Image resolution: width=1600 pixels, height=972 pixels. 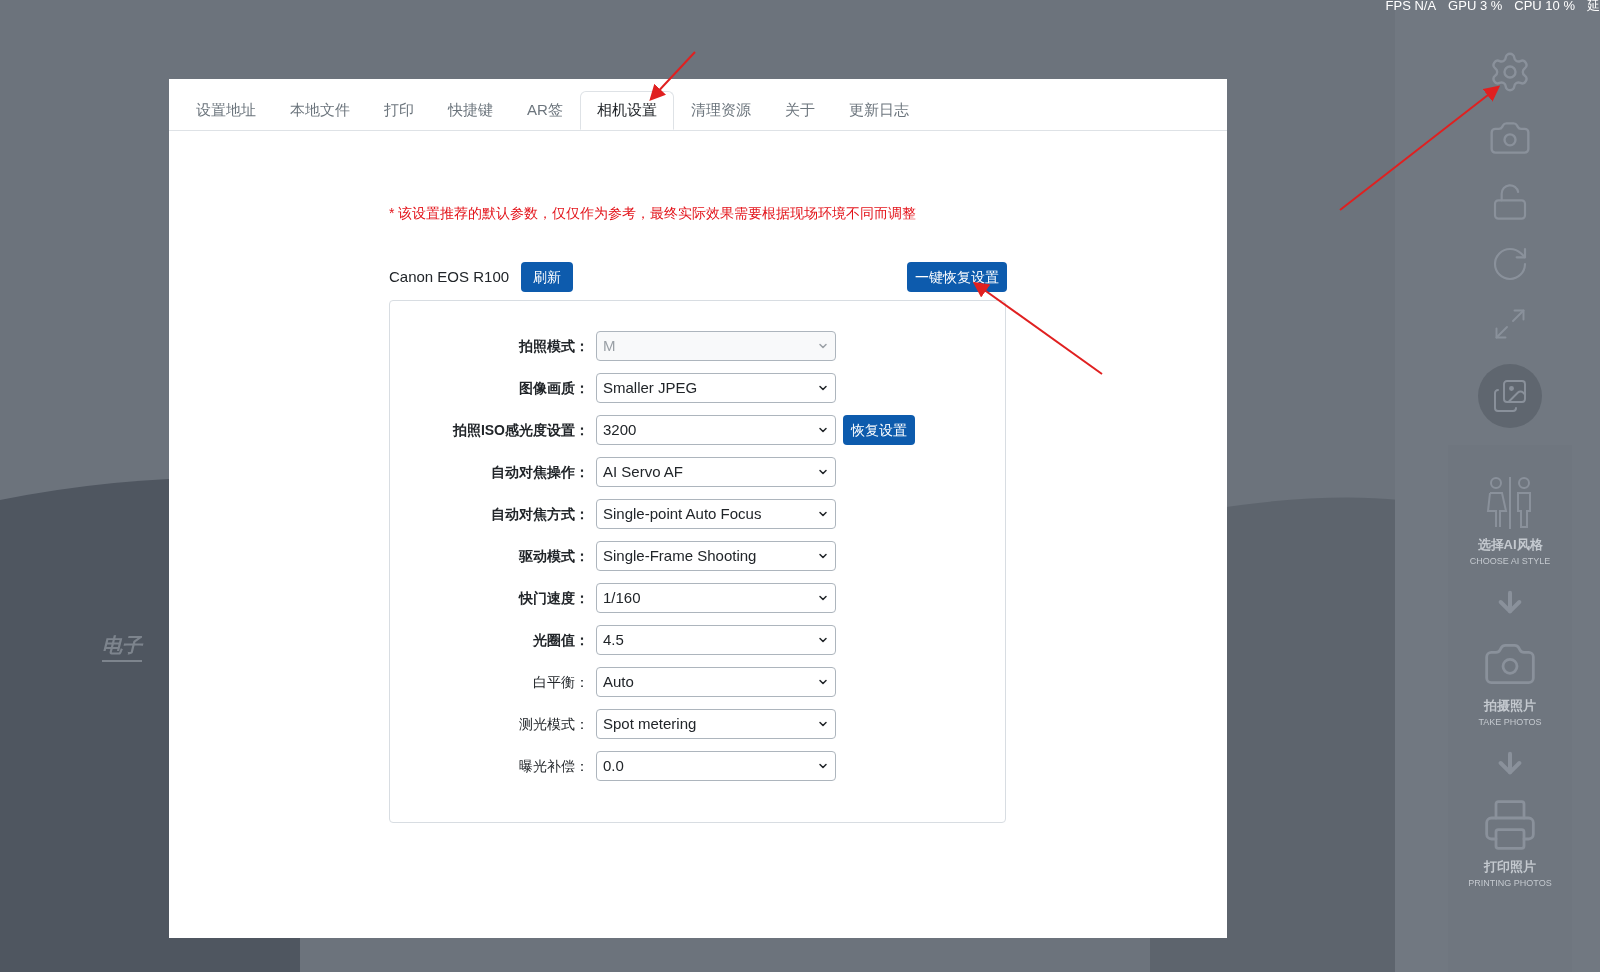 What do you see at coordinates (716, 724) in the screenshot?
I see `select-field: Spot metering` at bounding box center [716, 724].